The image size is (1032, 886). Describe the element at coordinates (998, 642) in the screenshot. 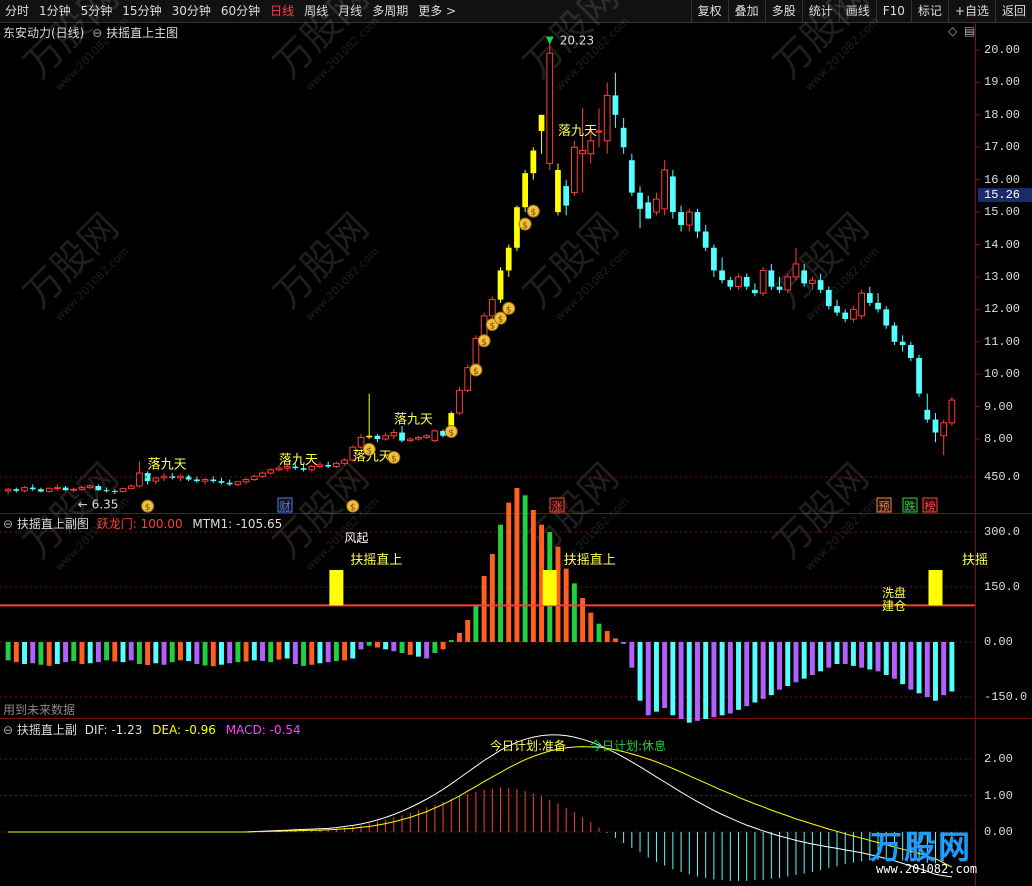

I see `sub1-axis-label: 0.00` at that location.